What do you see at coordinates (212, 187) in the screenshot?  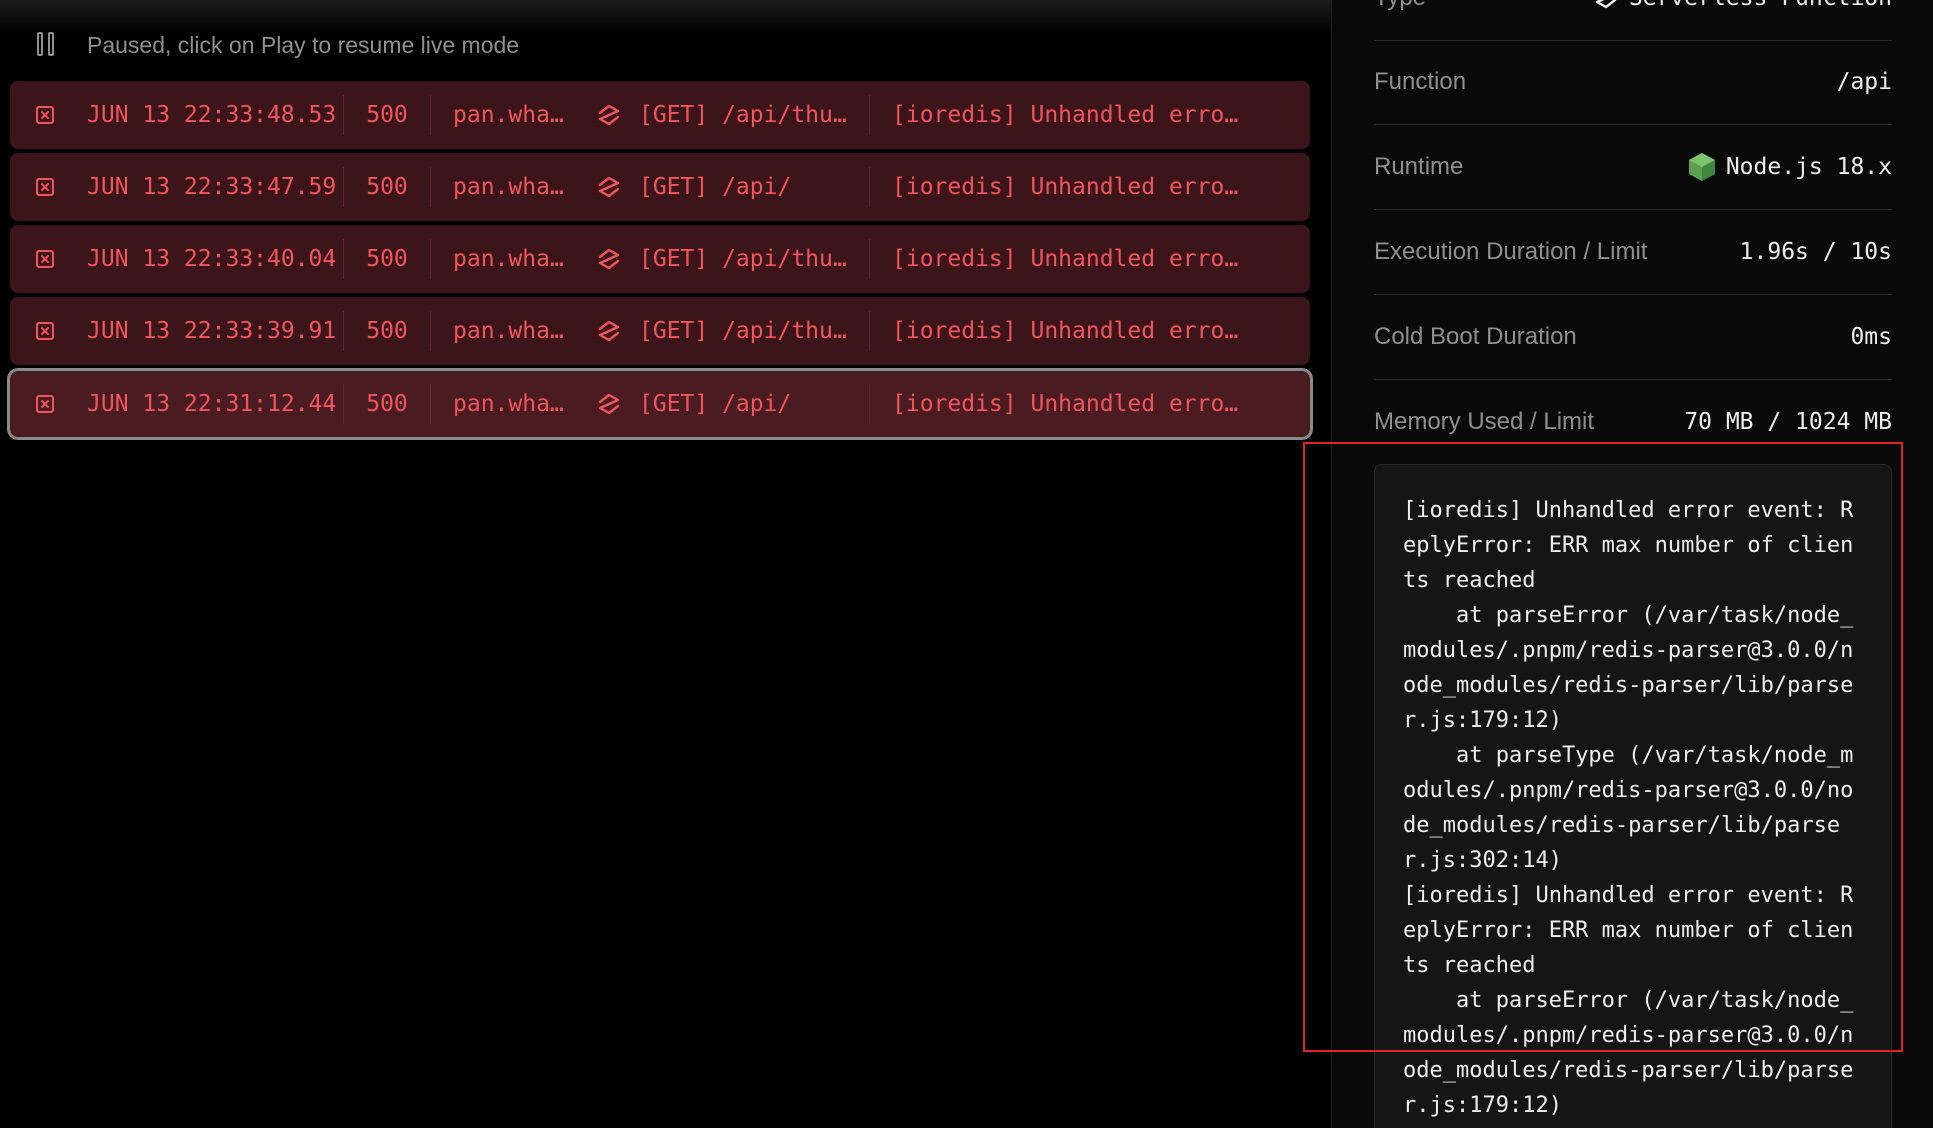 I see `log-time: JUN 13 22:33:47.59` at bounding box center [212, 187].